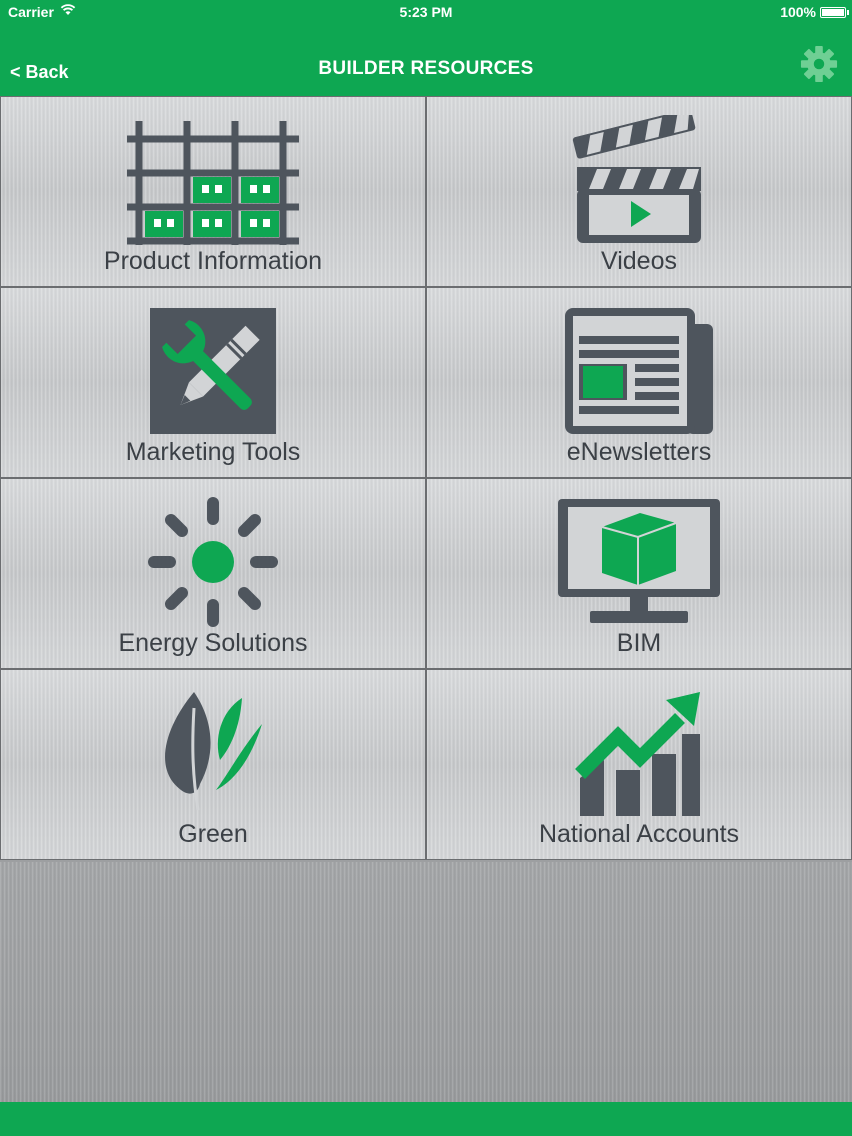  Describe the element at coordinates (213, 182) in the screenshot. I see `product-grid-icon` at that location.